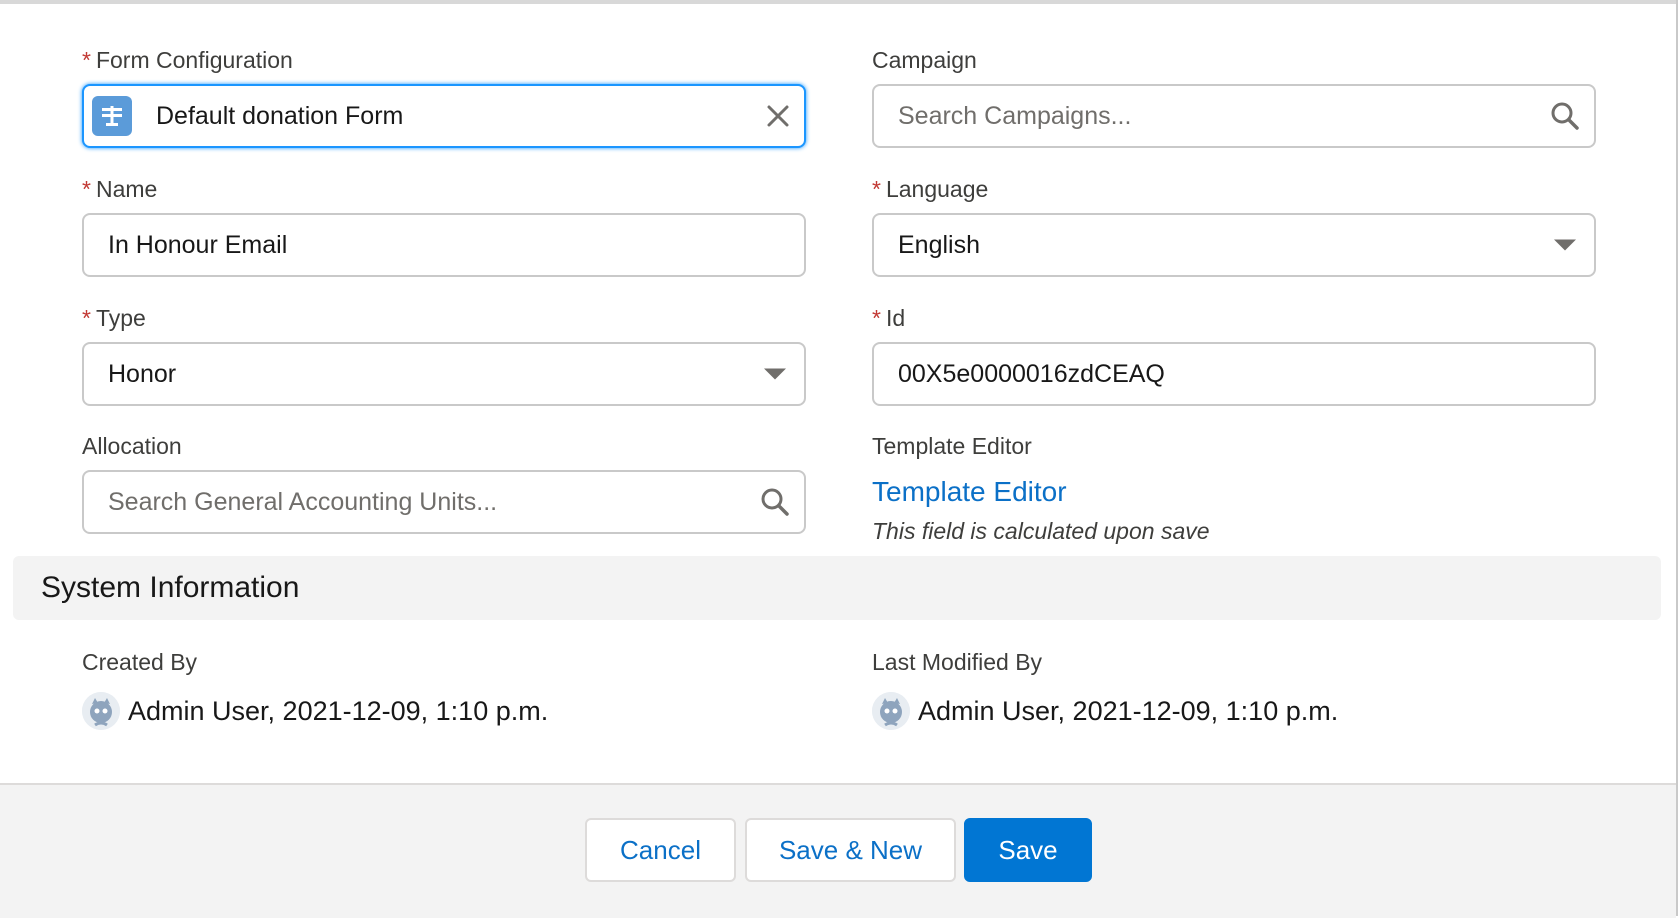  What do you see at coordinates (1234, 374) in the screenshot?
I see `id-input: 00X5e0000016zdCEAQ` at bounding box center [1234, 374].